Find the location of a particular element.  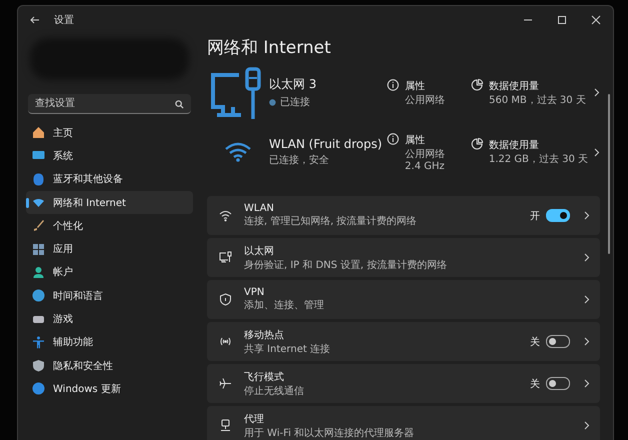

settings-row: 以太网 身份验证, IP 和 DNS 设置, 按流量计费的网络 is located at coordinates (403, 257).